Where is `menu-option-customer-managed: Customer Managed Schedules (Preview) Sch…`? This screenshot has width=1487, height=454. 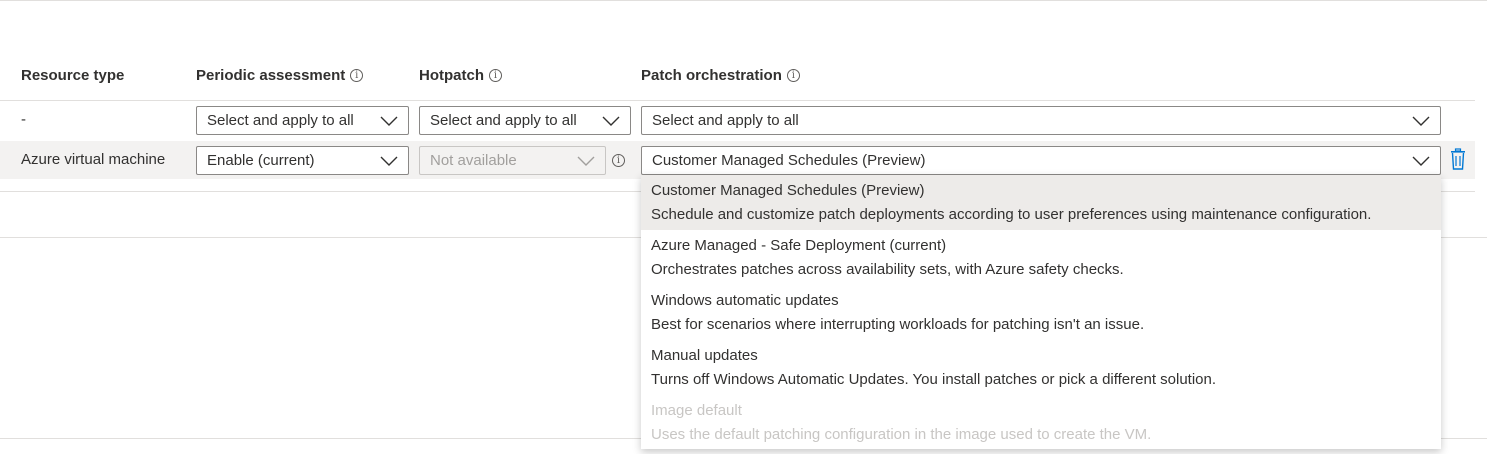 menu-option-customer-managed: Customer Managed Schedules (Preview) Sch… is located at coordinates (1041, 202).